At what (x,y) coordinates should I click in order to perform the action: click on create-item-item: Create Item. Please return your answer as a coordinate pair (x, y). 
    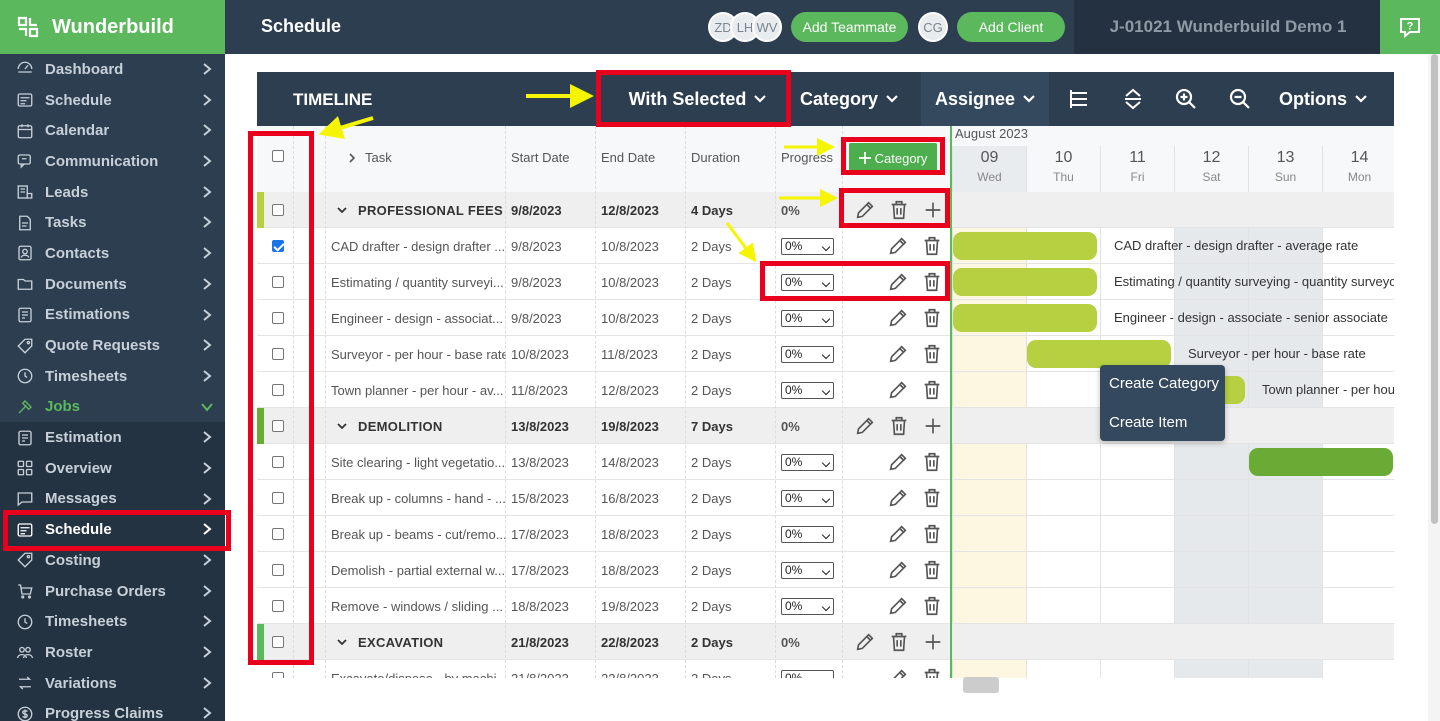
    Looking at the image, I should click on (1148, 422).